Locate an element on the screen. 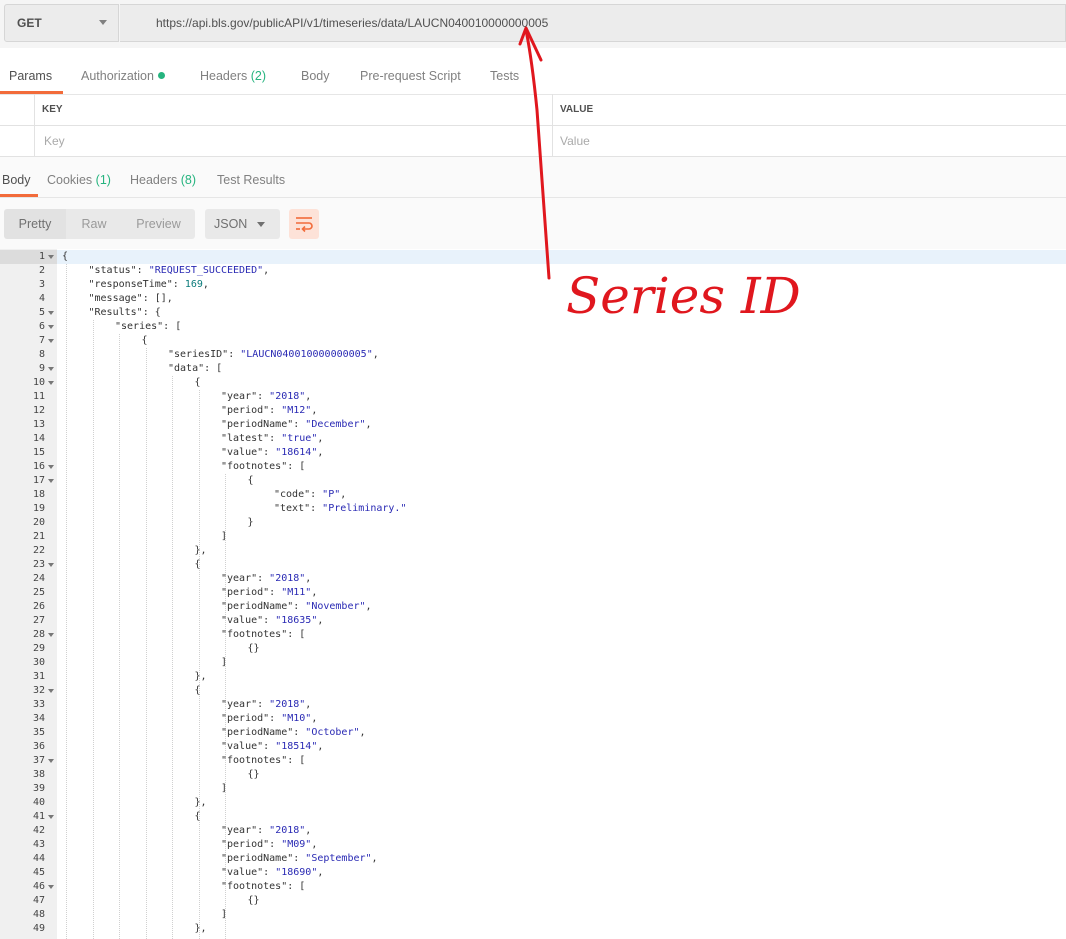 The image size is (1066, 939). line-number: 27 is located at coordinates (38, 620).